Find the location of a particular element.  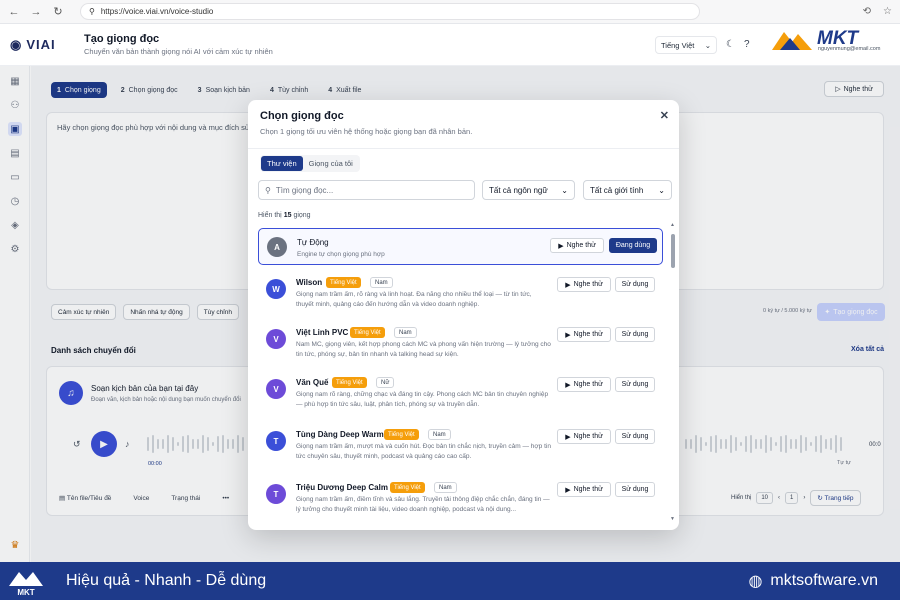

back-icon: ← is located at coordinates (14, 12).